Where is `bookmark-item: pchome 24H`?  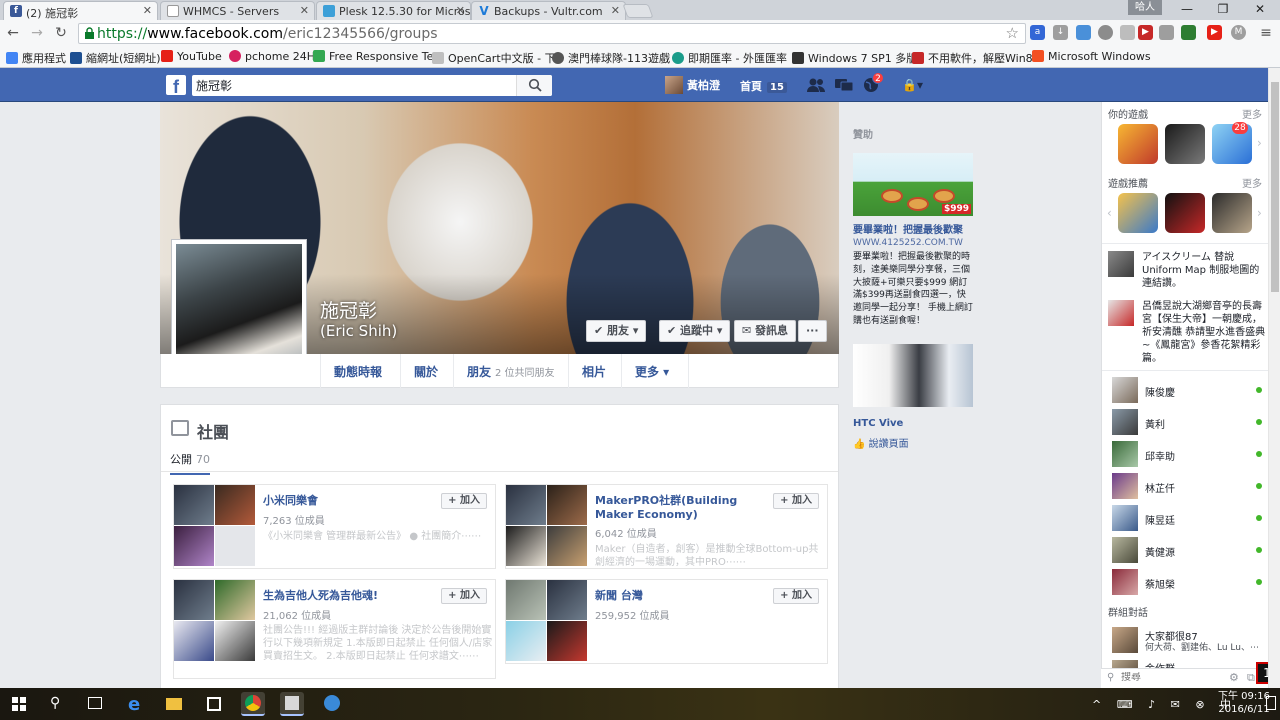
bookmark-item: pchome 24H is located at coordinates (272, 56).